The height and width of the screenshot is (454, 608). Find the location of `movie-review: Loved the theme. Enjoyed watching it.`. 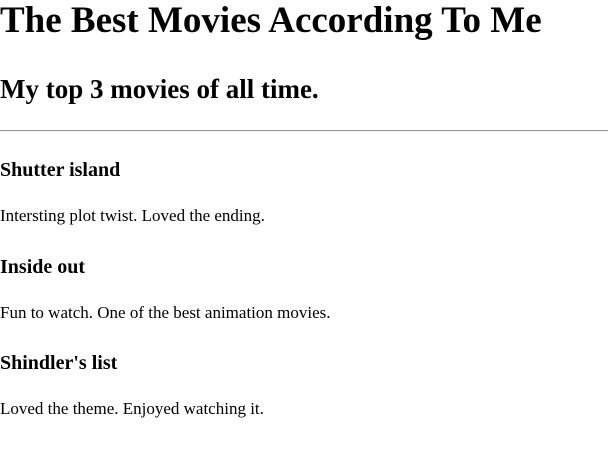

movie-review: Loved the theme. Enjoyed watching it. is located at coordinates (132, 408).